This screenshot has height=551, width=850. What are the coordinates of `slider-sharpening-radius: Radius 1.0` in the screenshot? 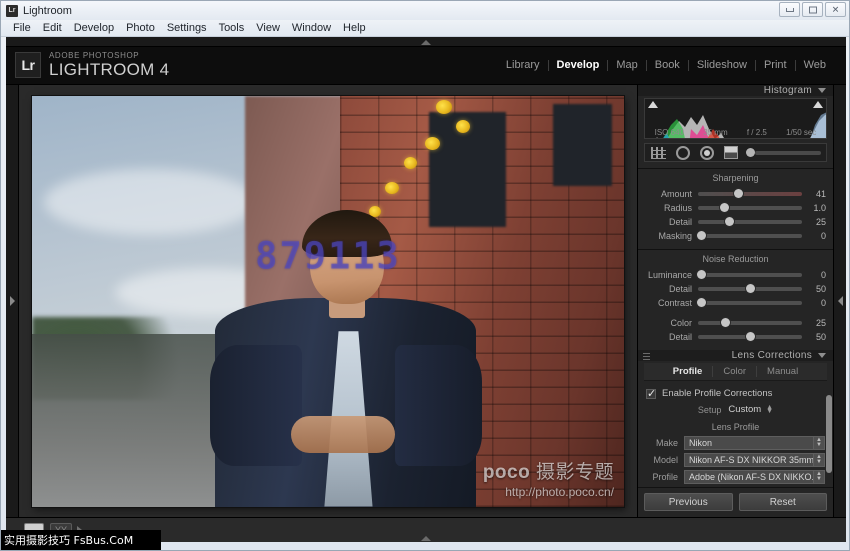 It's located at (735, 208).